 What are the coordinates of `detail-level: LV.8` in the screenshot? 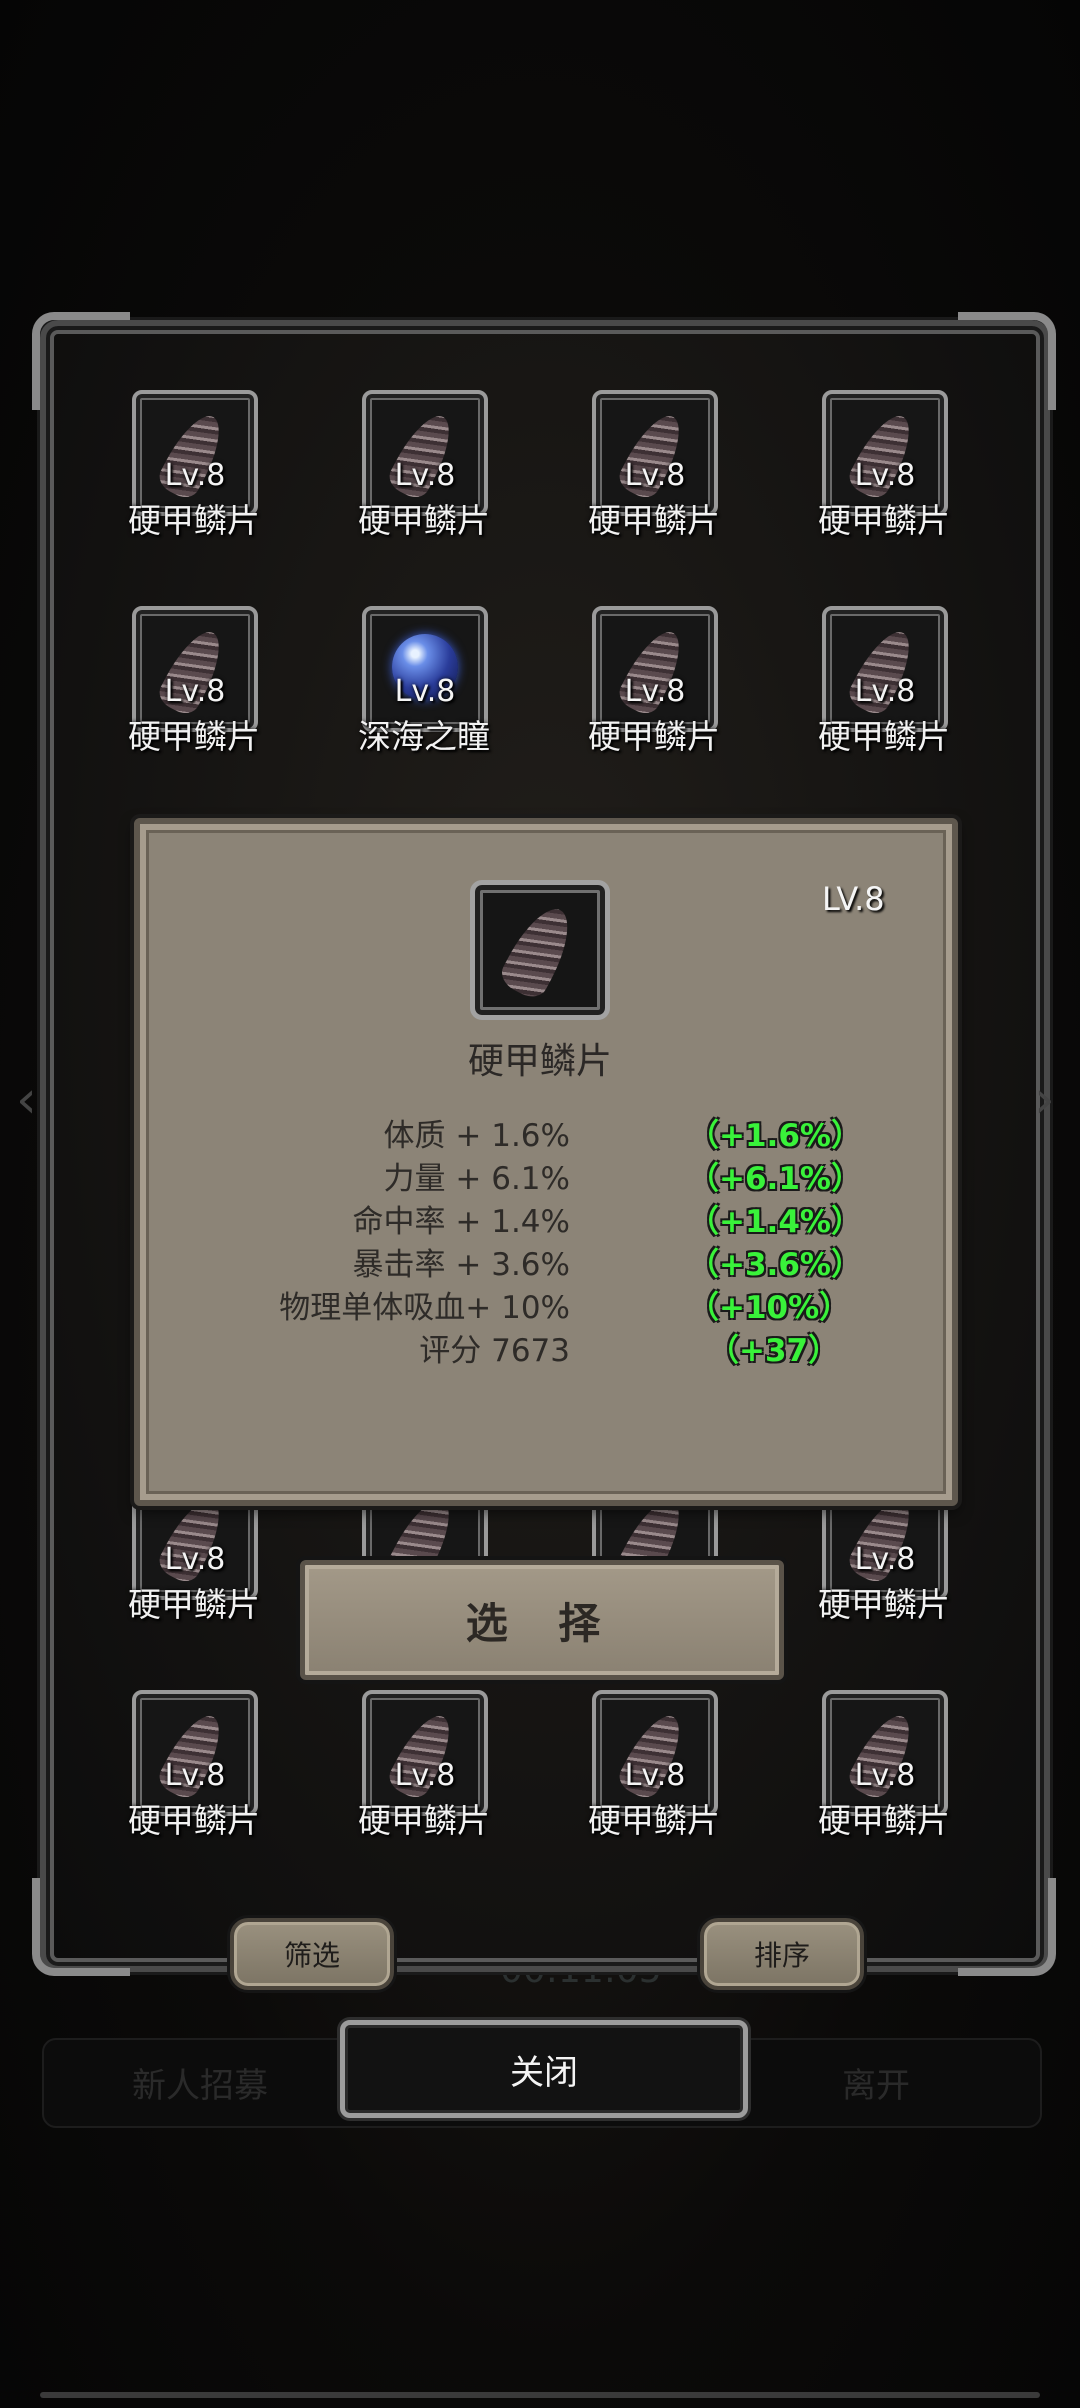 It's located at (853, 899).